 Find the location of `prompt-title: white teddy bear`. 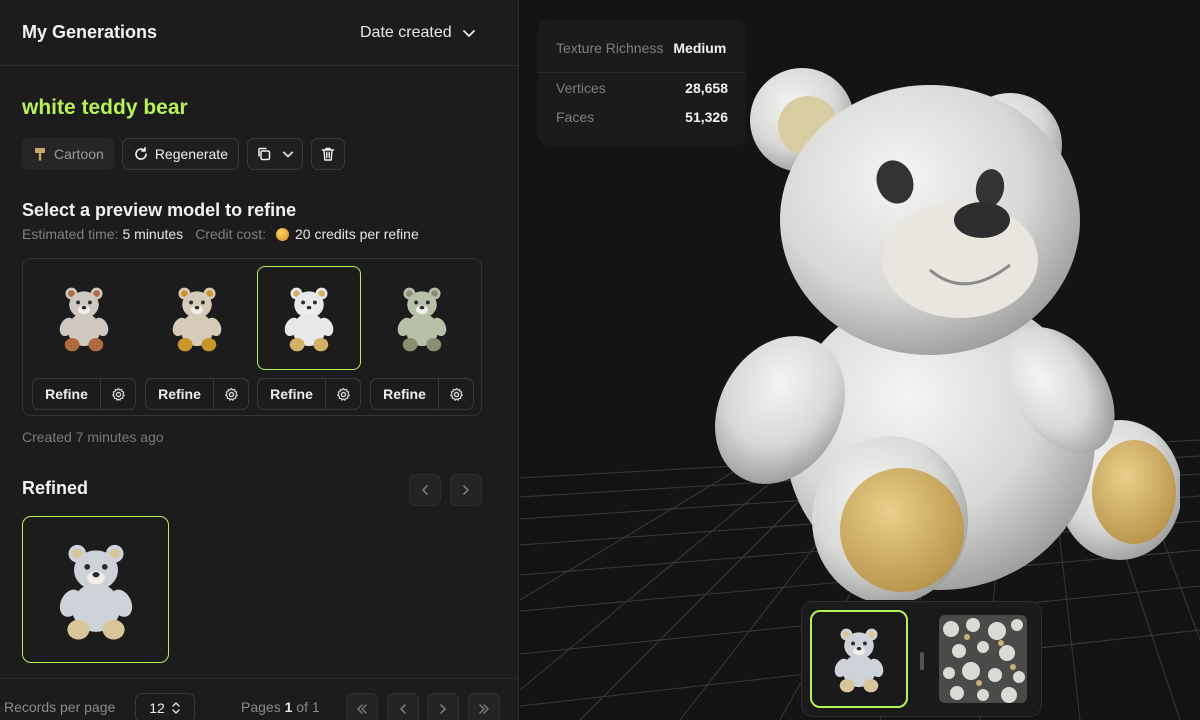

prompt-title: white teddy bear is located at coordinates (105, 107).